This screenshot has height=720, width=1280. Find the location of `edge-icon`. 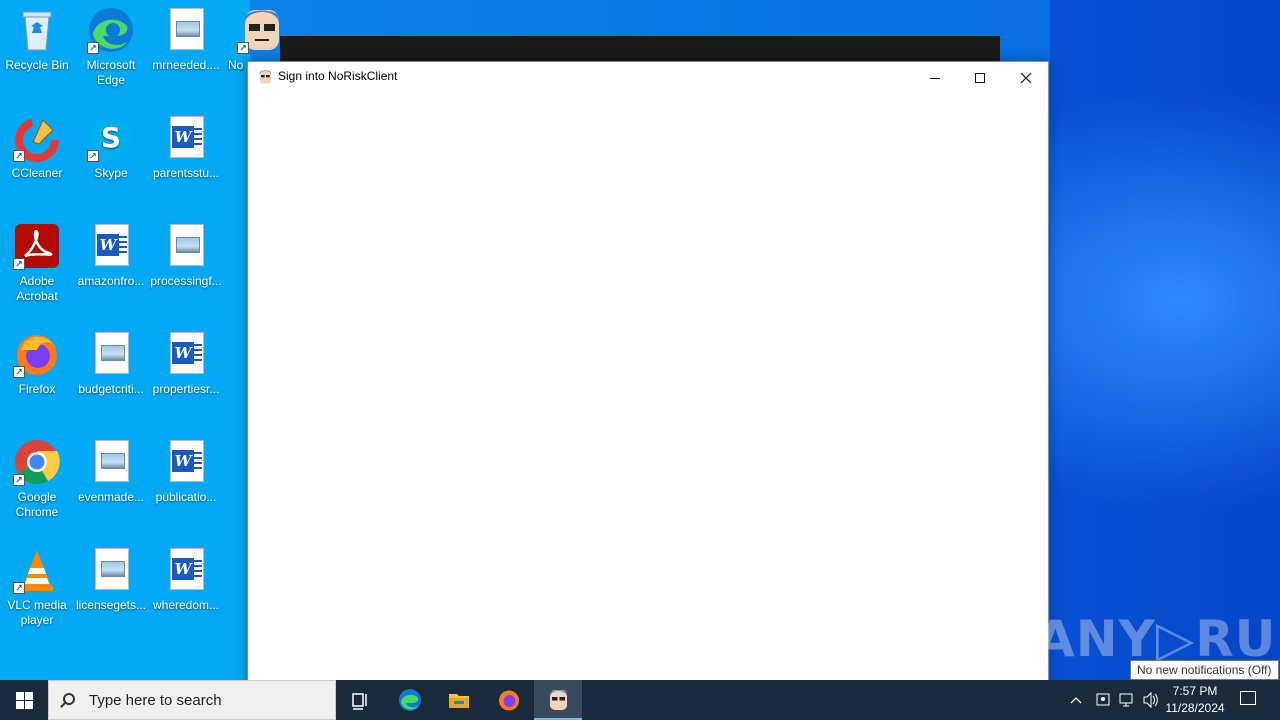

edge-icon is located at coordinates (410, 700).